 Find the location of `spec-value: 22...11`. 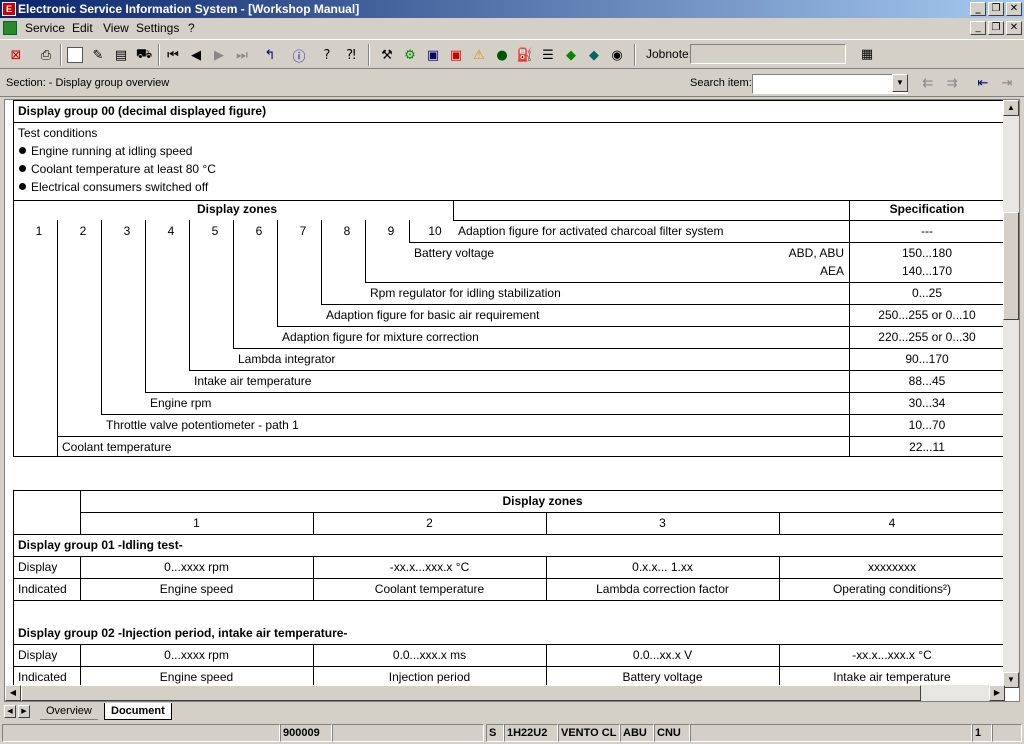

spec-value: 22...11 is located at coordinates (927, 447).